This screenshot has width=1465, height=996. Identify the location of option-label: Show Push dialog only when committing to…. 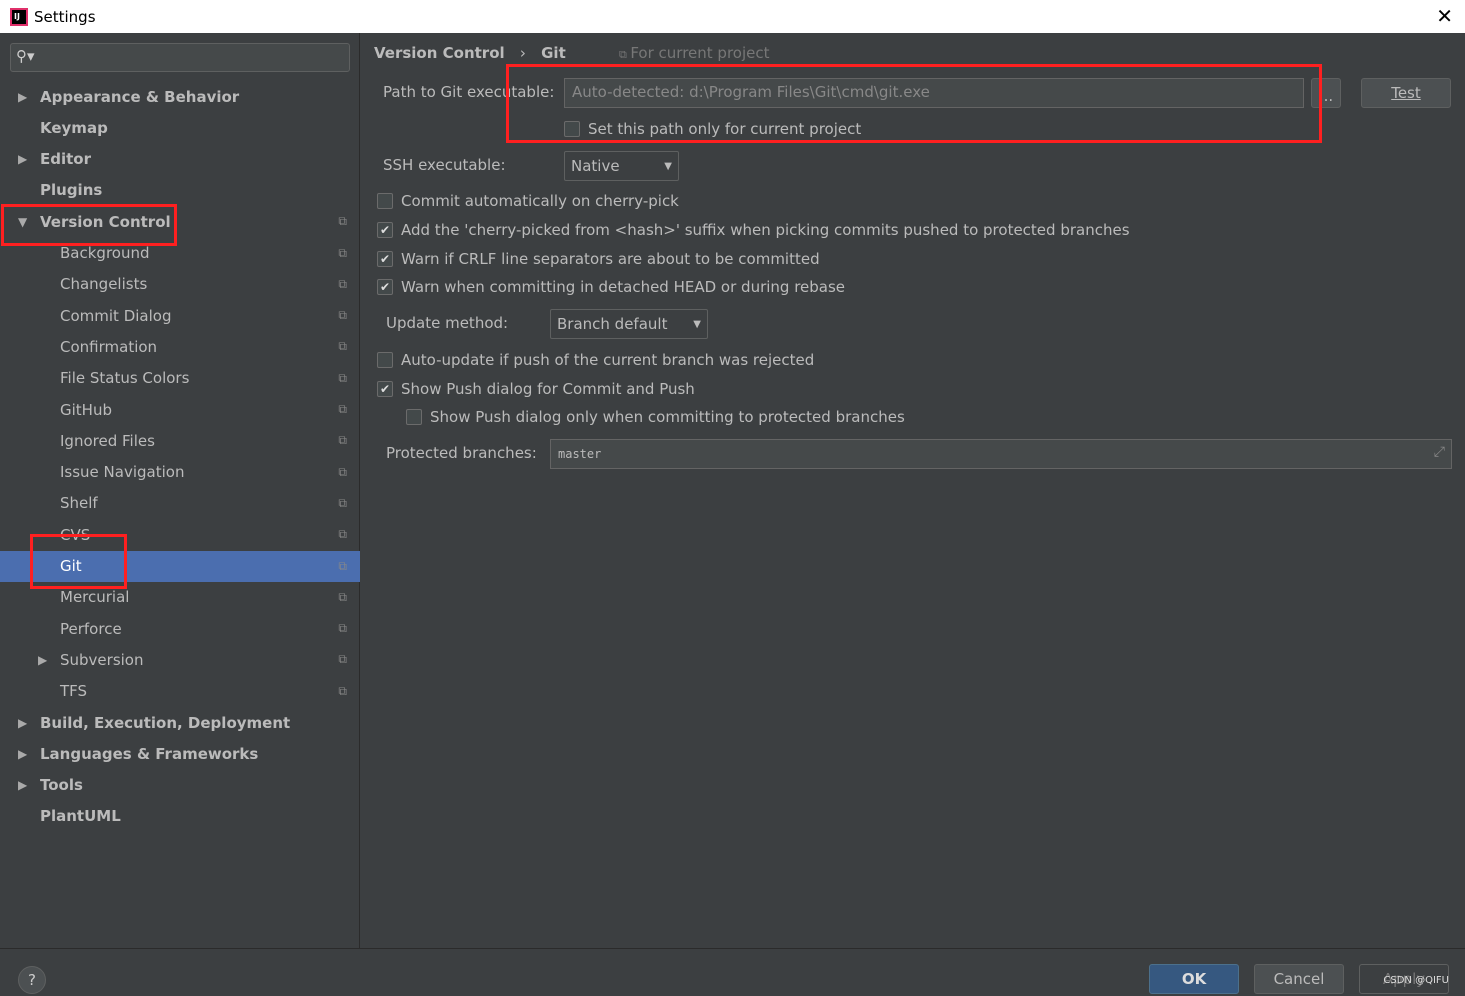
(667, 417).